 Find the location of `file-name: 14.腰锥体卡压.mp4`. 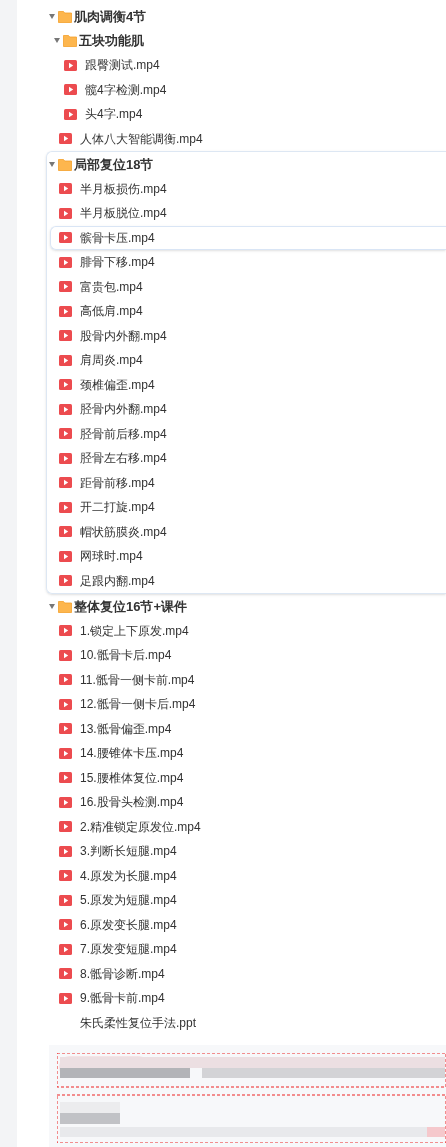

file-name: 14.腰锥体卡压.mp4 is located at coordinates (132, 754).